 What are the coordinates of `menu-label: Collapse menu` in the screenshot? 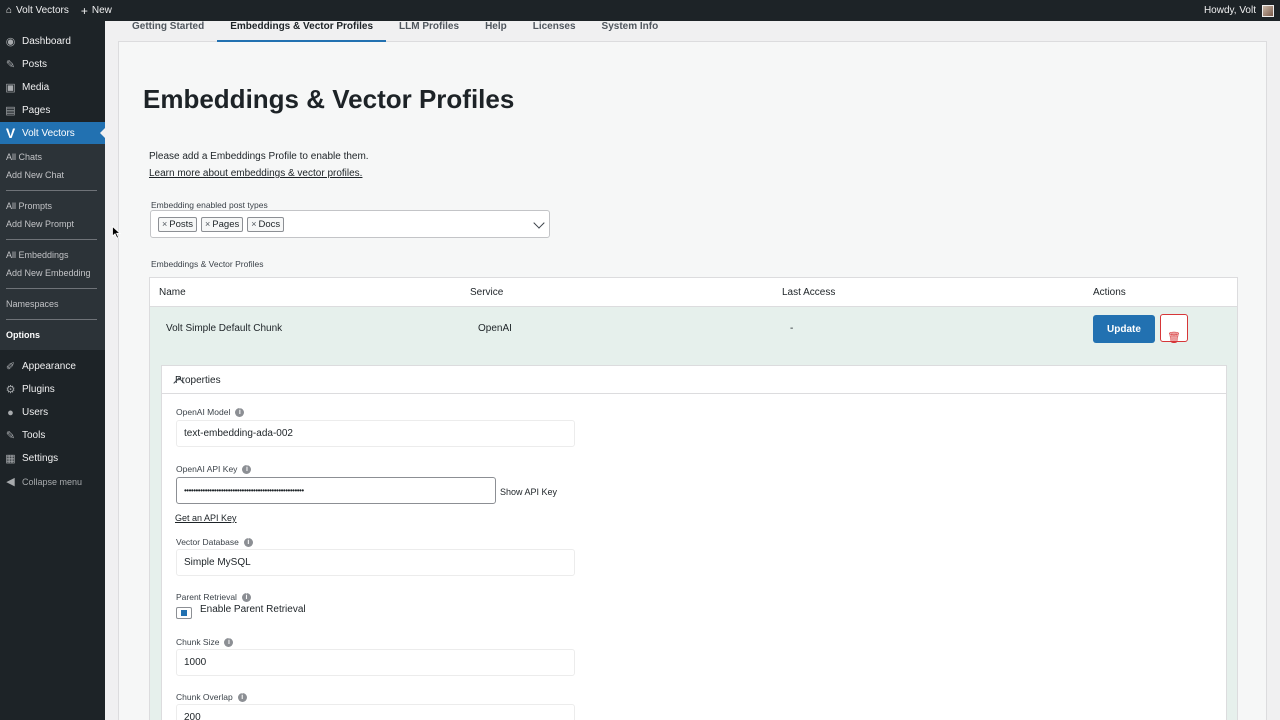 It's located at (52, 481).